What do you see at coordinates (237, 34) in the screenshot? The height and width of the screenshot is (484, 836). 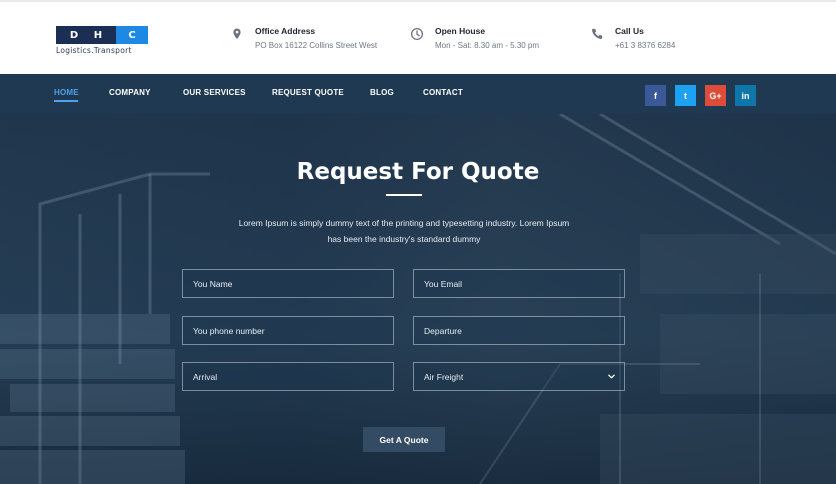 I see `map-pin-icon` at bounding box center [237, 34].